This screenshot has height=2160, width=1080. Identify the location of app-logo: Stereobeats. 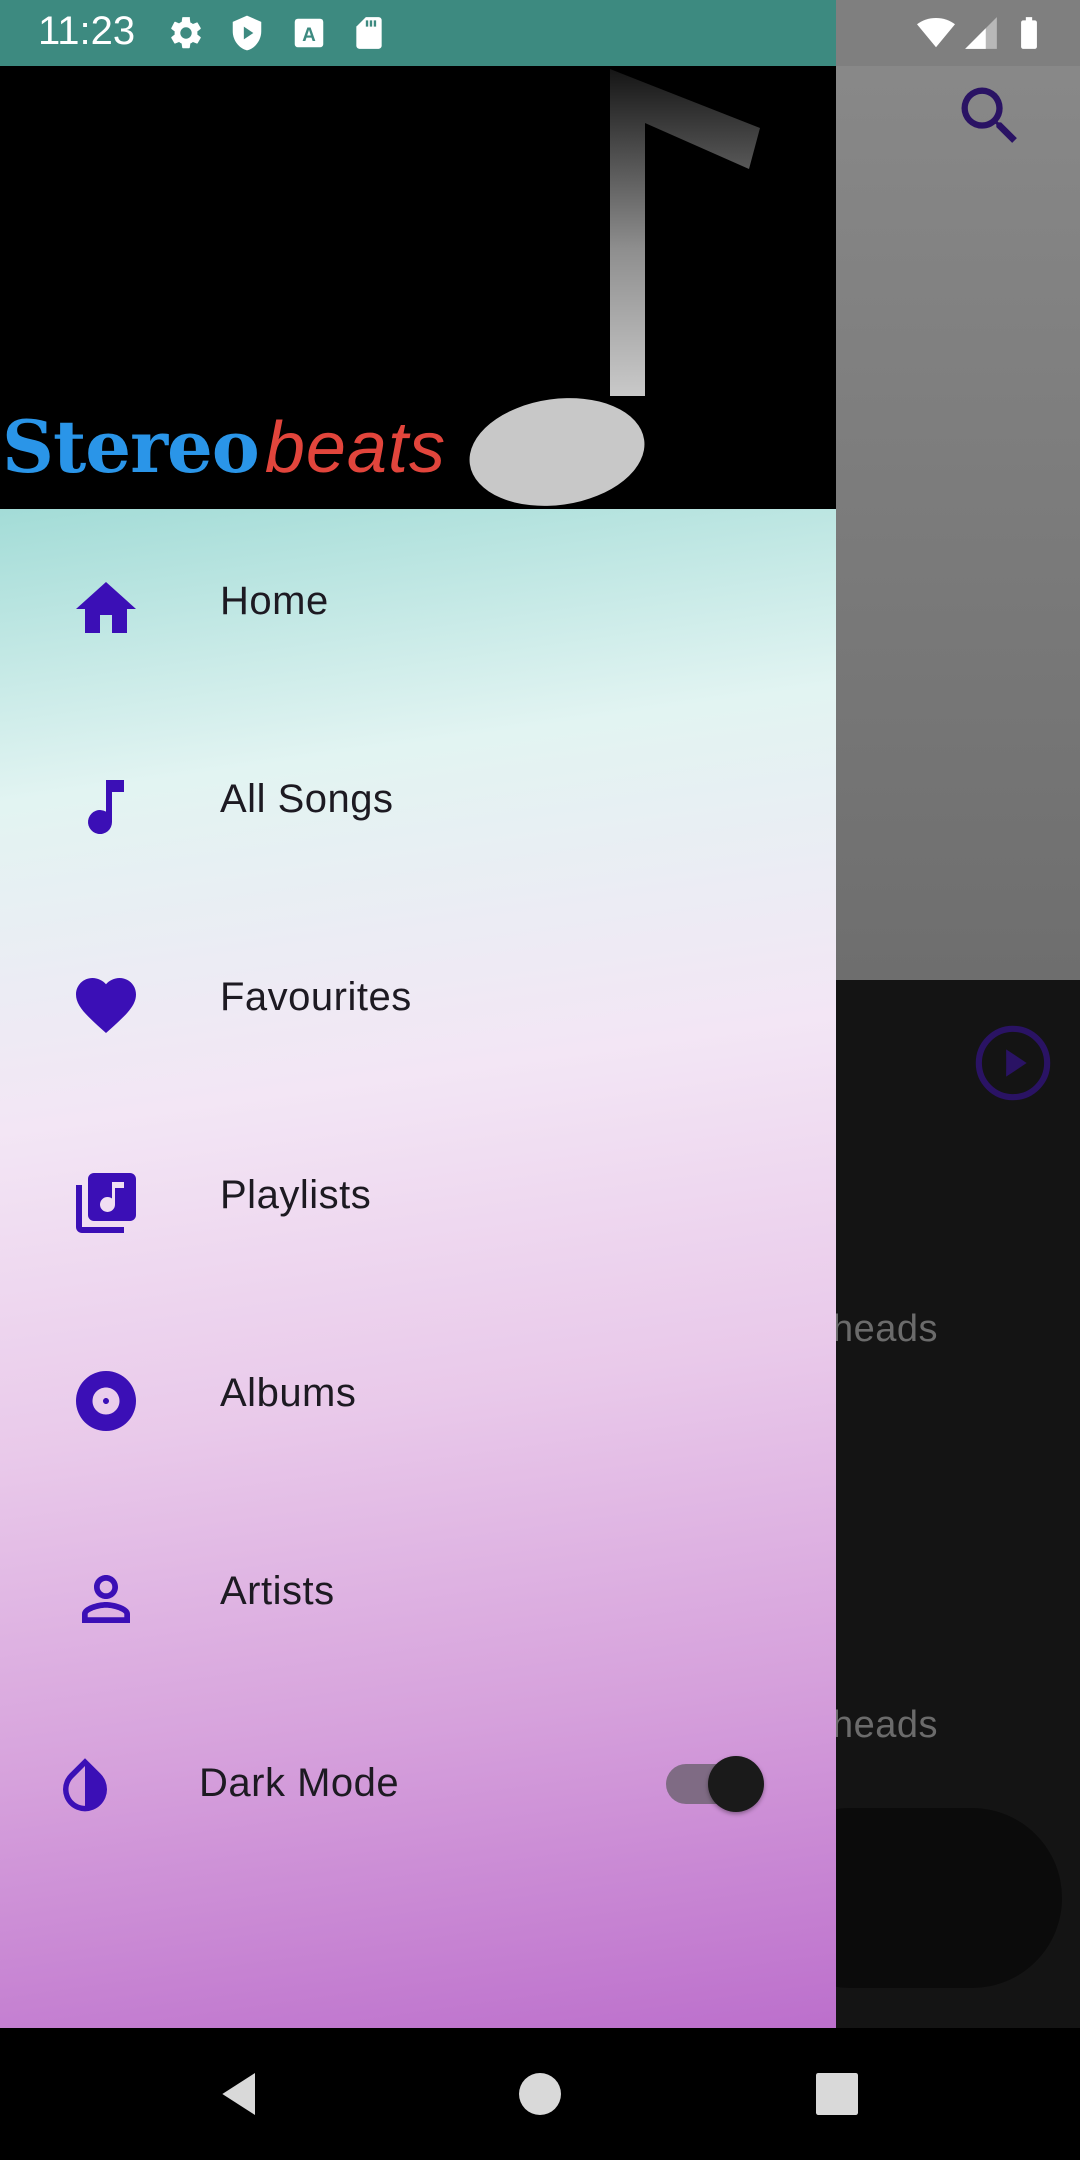
(224, 446).